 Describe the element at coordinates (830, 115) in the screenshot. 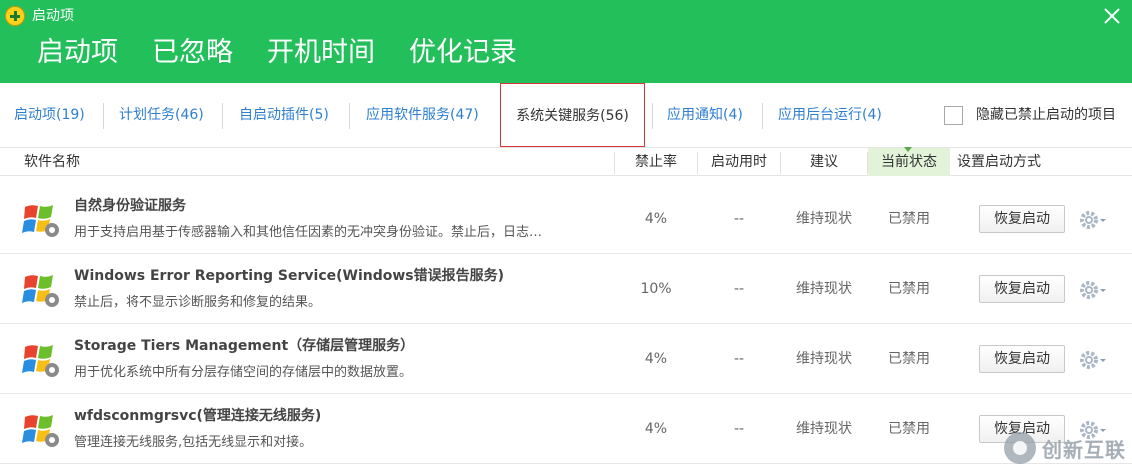

I see `subtab-background-apps: 应用后台运行(4)` at that location.